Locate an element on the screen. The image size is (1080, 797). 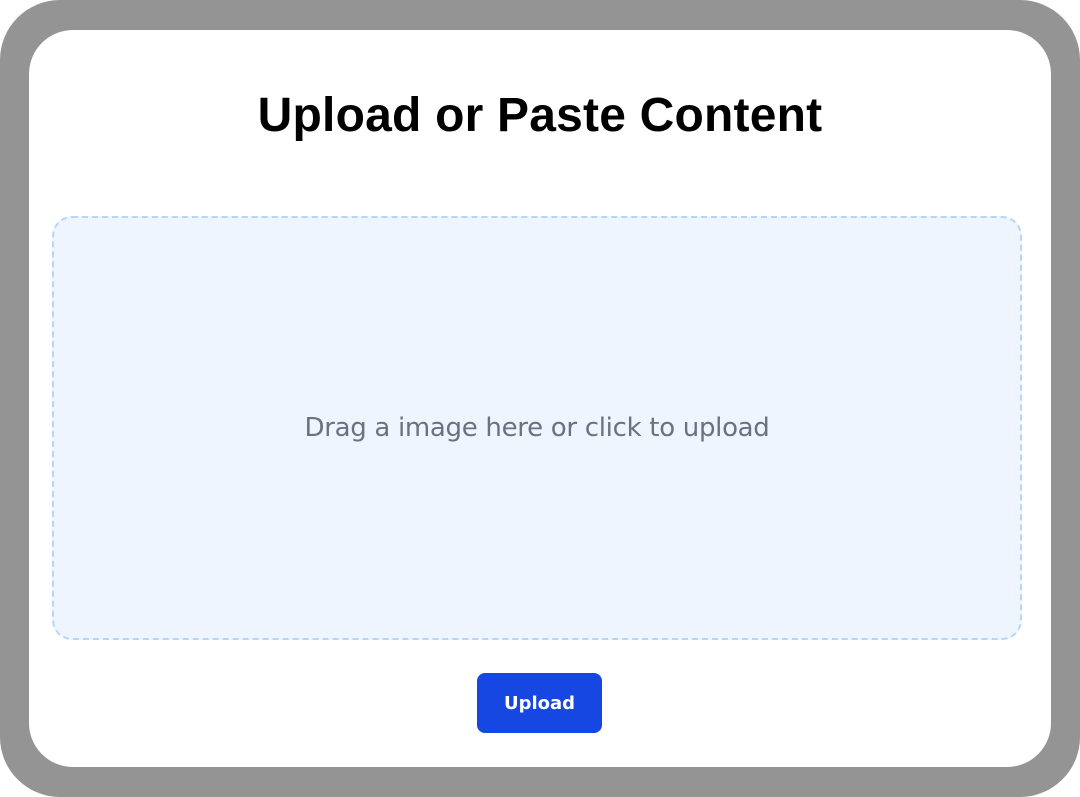
dropzone-prompt: Drag a image here or click to upload is located at coordinates (537, 428).